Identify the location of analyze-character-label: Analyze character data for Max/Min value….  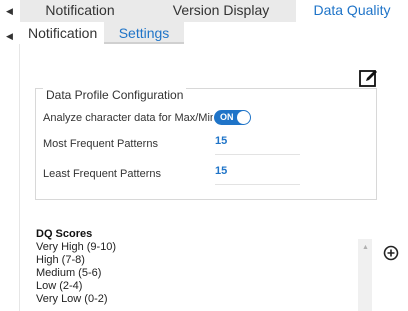
(128, 118).